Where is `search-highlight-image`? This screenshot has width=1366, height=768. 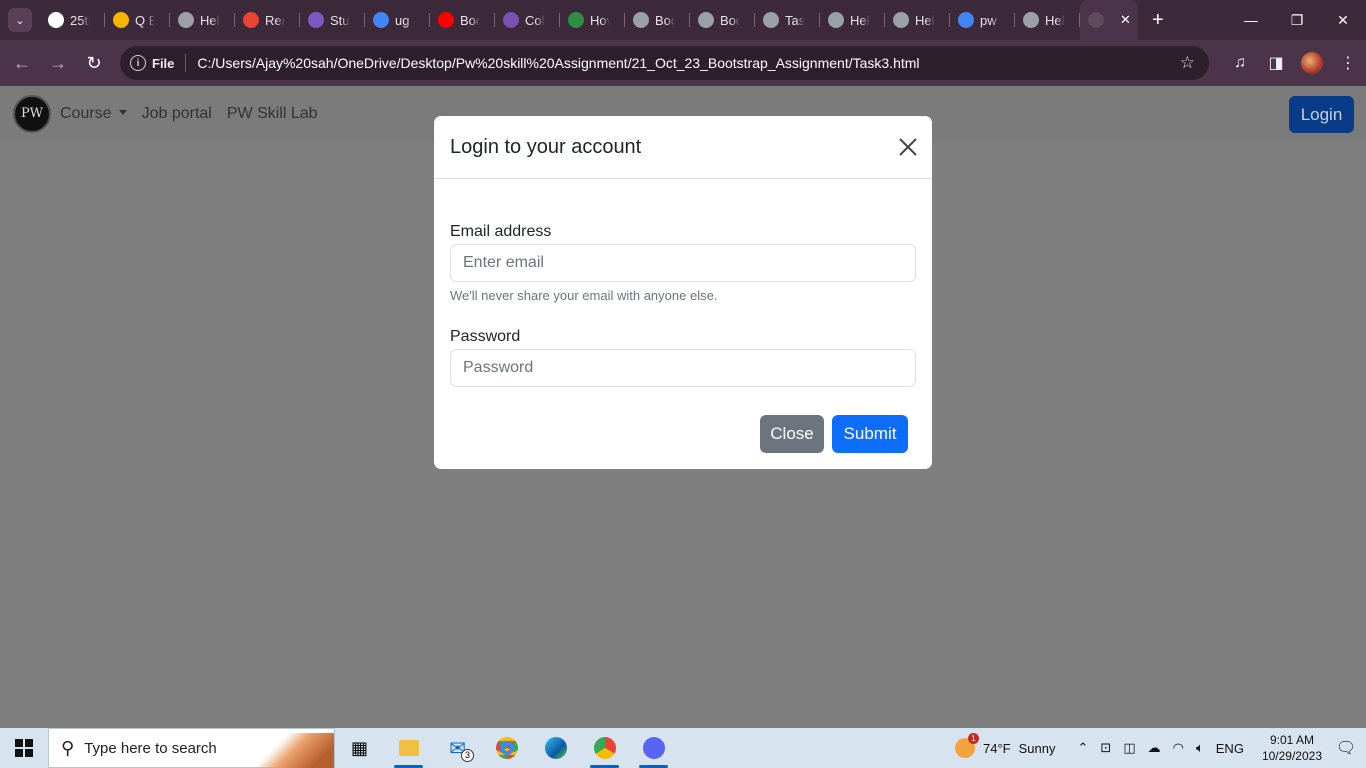 search-highlight-image is located at coordinates (294, 750).